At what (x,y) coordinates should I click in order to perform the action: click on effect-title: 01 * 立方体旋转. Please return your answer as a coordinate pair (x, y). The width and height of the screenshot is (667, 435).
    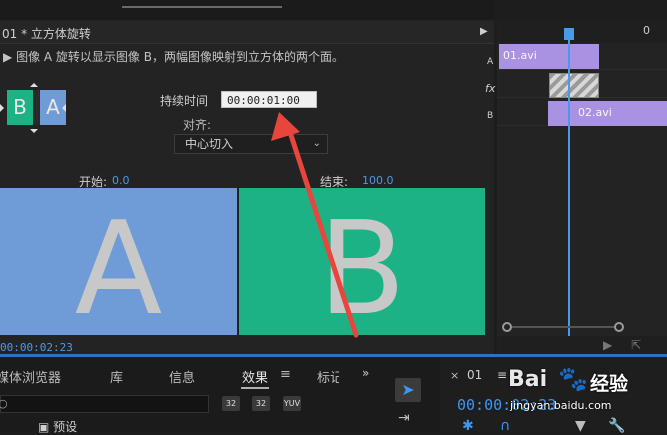
    Looking at the image, I should click on (46, 34).